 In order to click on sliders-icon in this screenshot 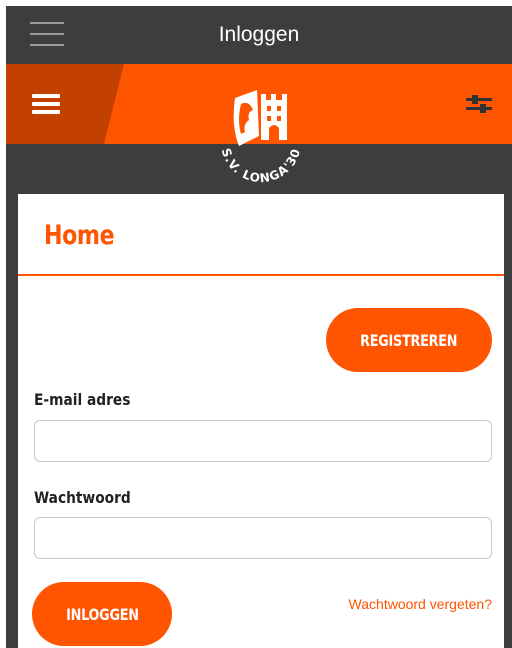, I will do `click(479, 104)`.